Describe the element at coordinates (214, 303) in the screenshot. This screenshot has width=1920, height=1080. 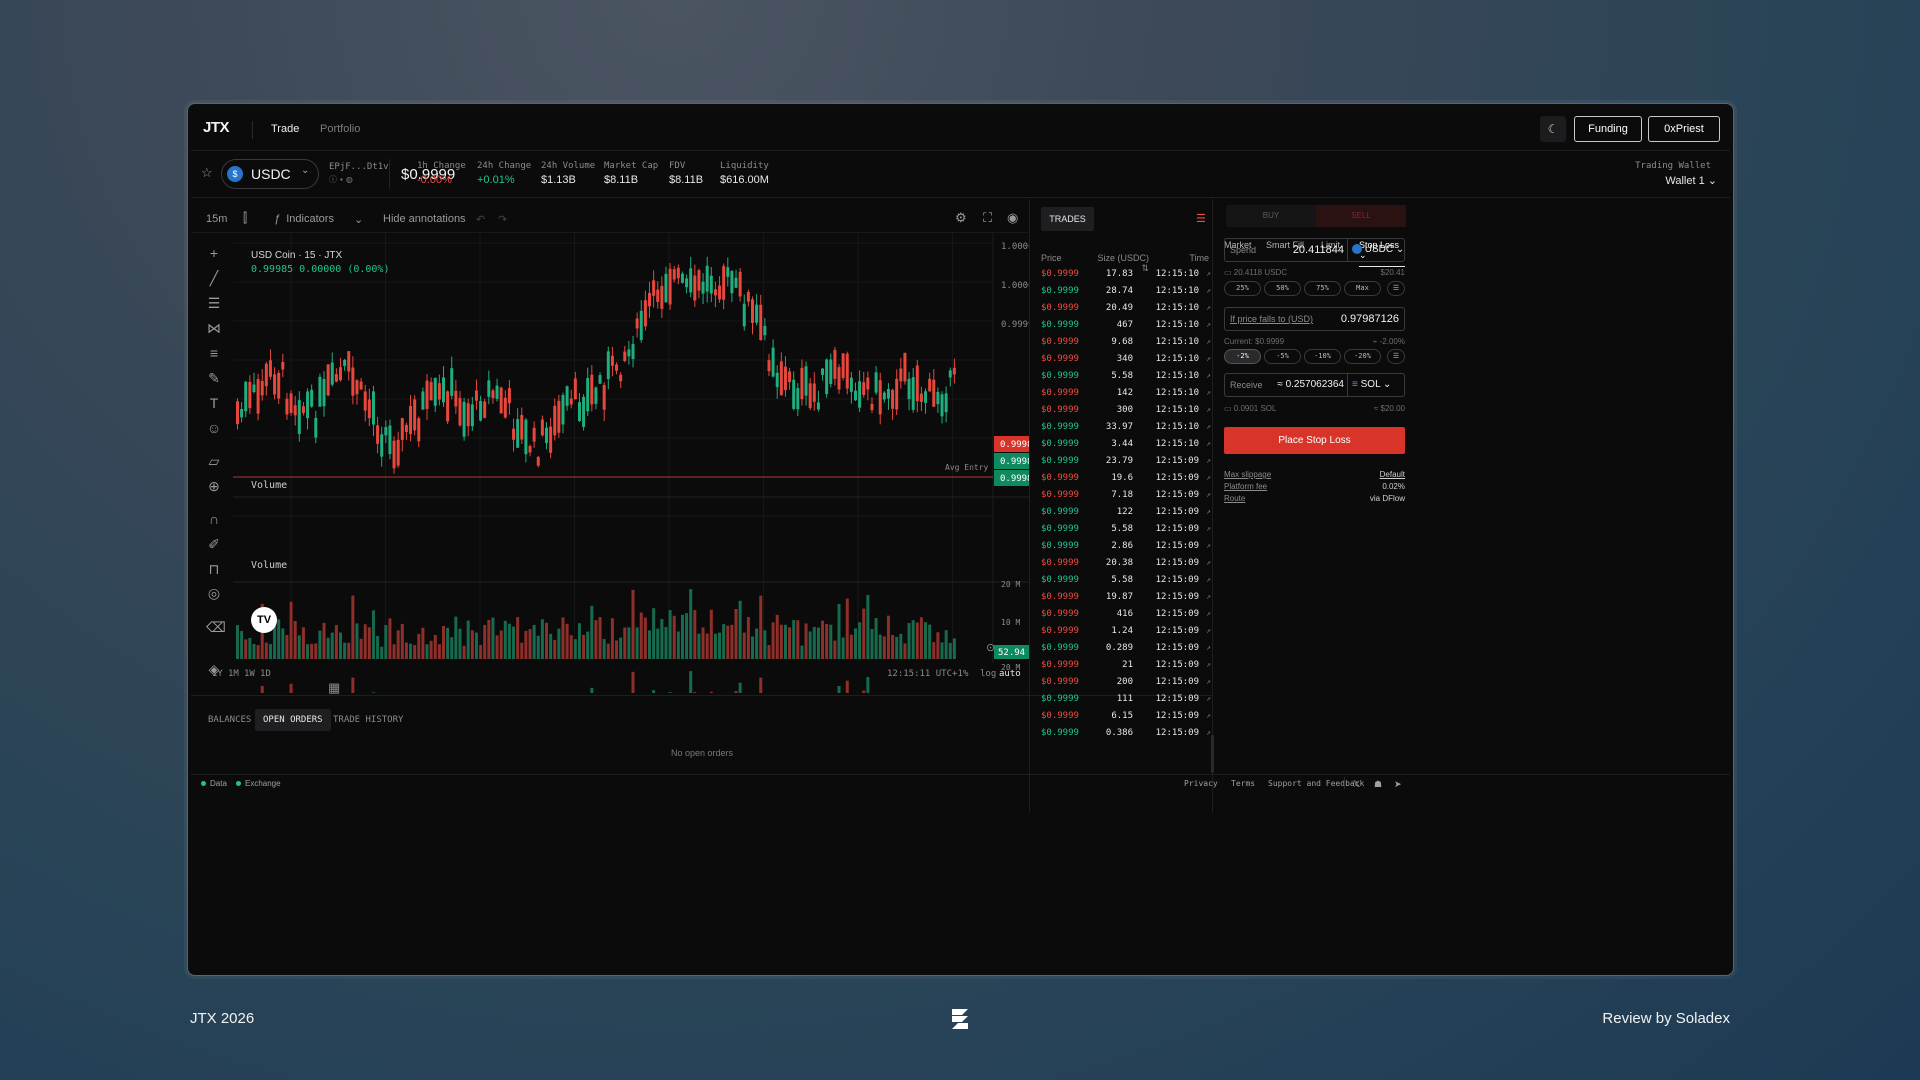
I see `horizontal-lines-icon: ☰` at that location.